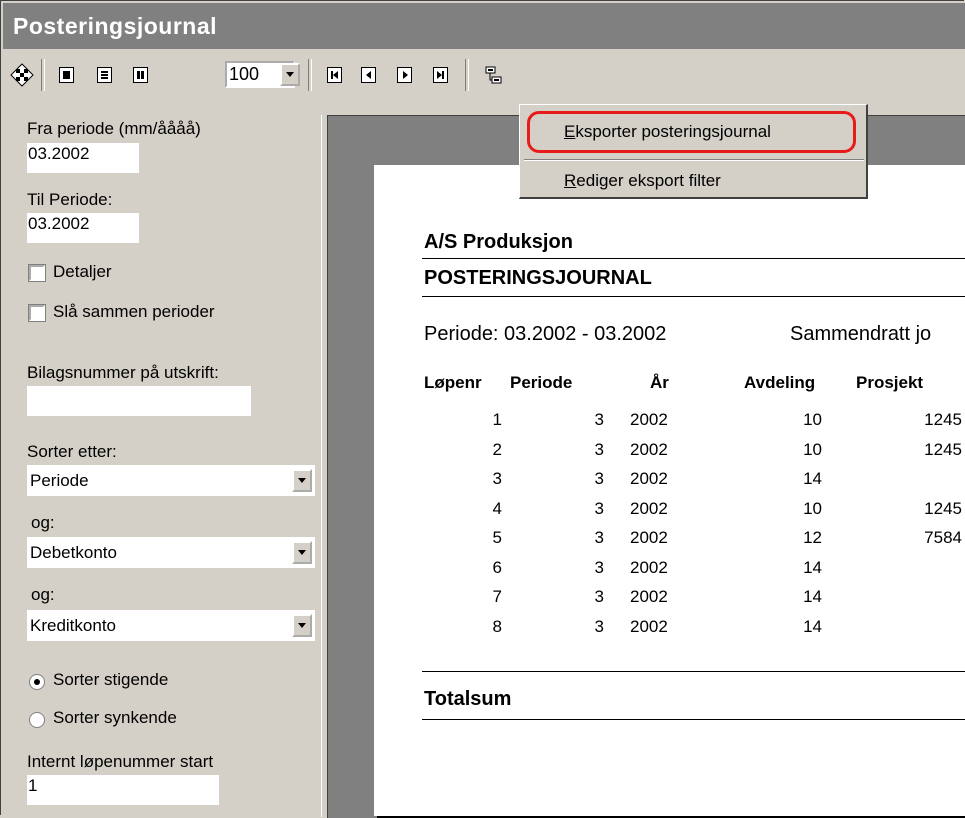 This screenshot has width=965, height=818. What do you see at coordinates (43, 522) in the screenshot?
I see `og1-label: og:` at bounding box center [43, 522].